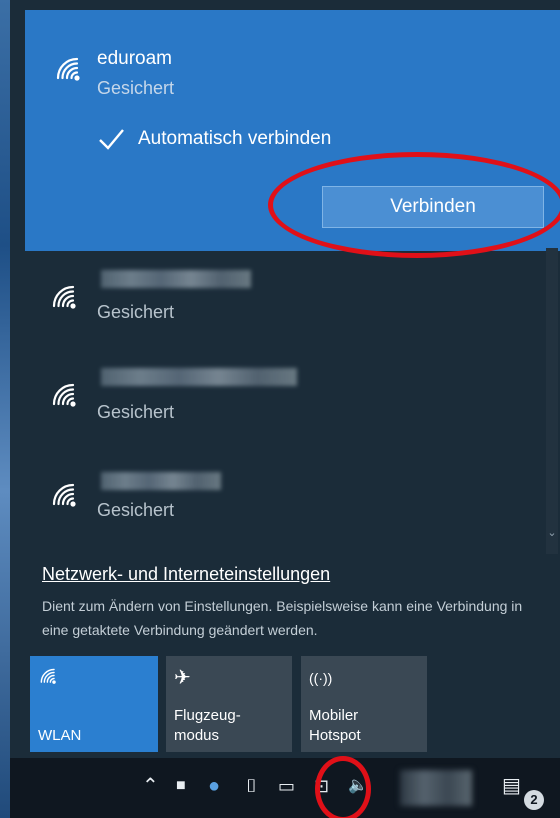  I want to click on wlan-toggle-tile: WLAN, so click(94, 704).